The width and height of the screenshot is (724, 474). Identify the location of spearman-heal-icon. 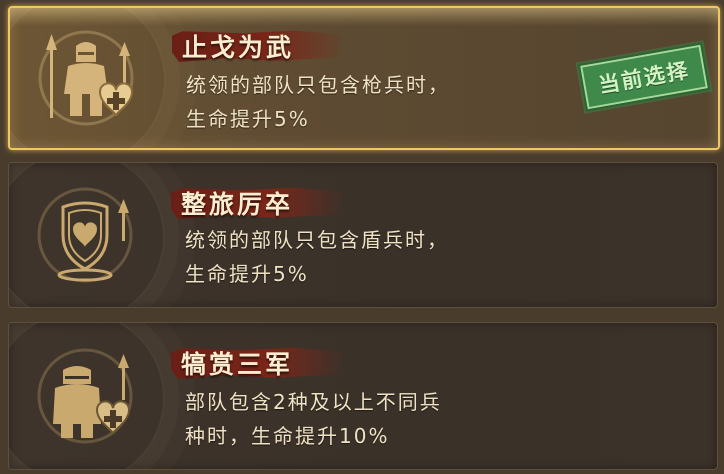
(86, 78).